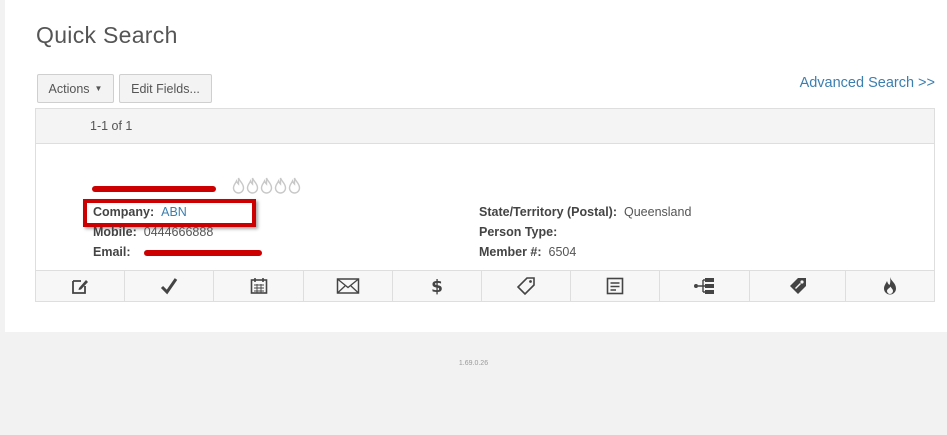 The height and width of the screenshot is (435, 947). I want to click on advanced-search-link: Advanced Search >>, so click(867, 83).